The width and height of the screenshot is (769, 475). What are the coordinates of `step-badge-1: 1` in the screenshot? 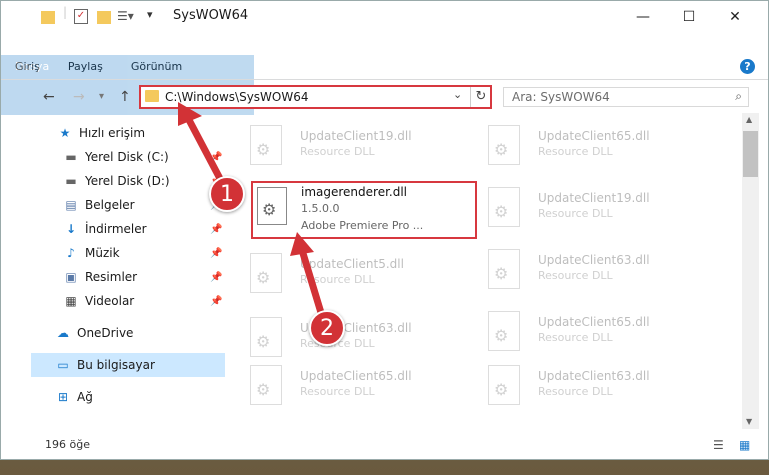 It's located at (227, 194).